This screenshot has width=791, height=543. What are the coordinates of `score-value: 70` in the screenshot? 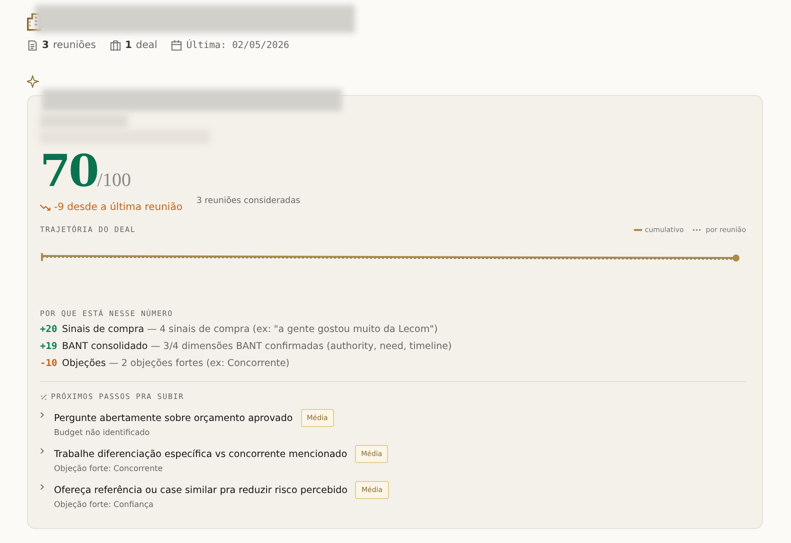 It's located at (69, 172).